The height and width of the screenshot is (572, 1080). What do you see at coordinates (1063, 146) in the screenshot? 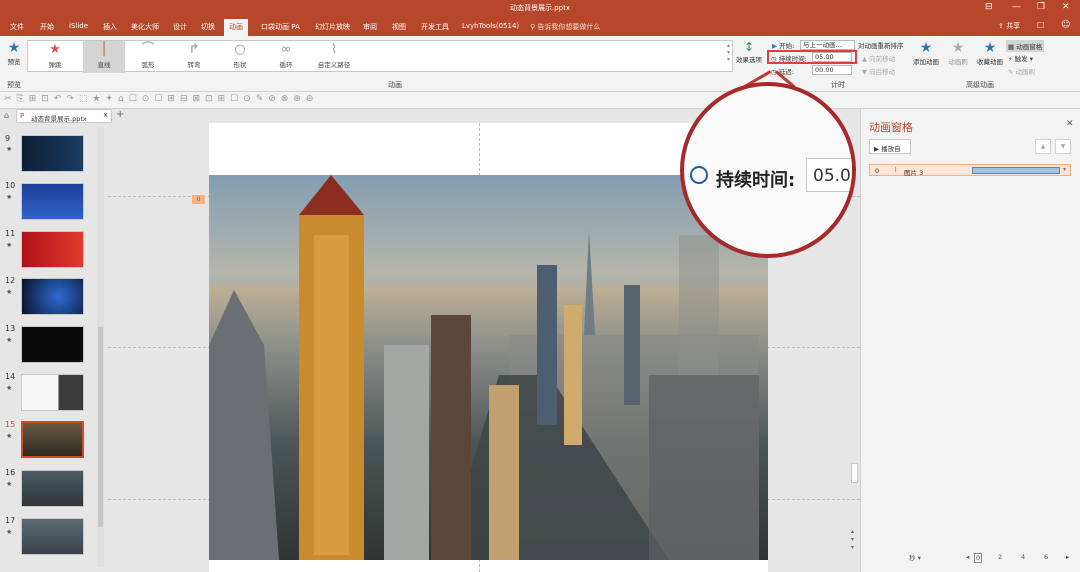
I see `move-down-icon: ▼` at bounding box center [1063, 146].